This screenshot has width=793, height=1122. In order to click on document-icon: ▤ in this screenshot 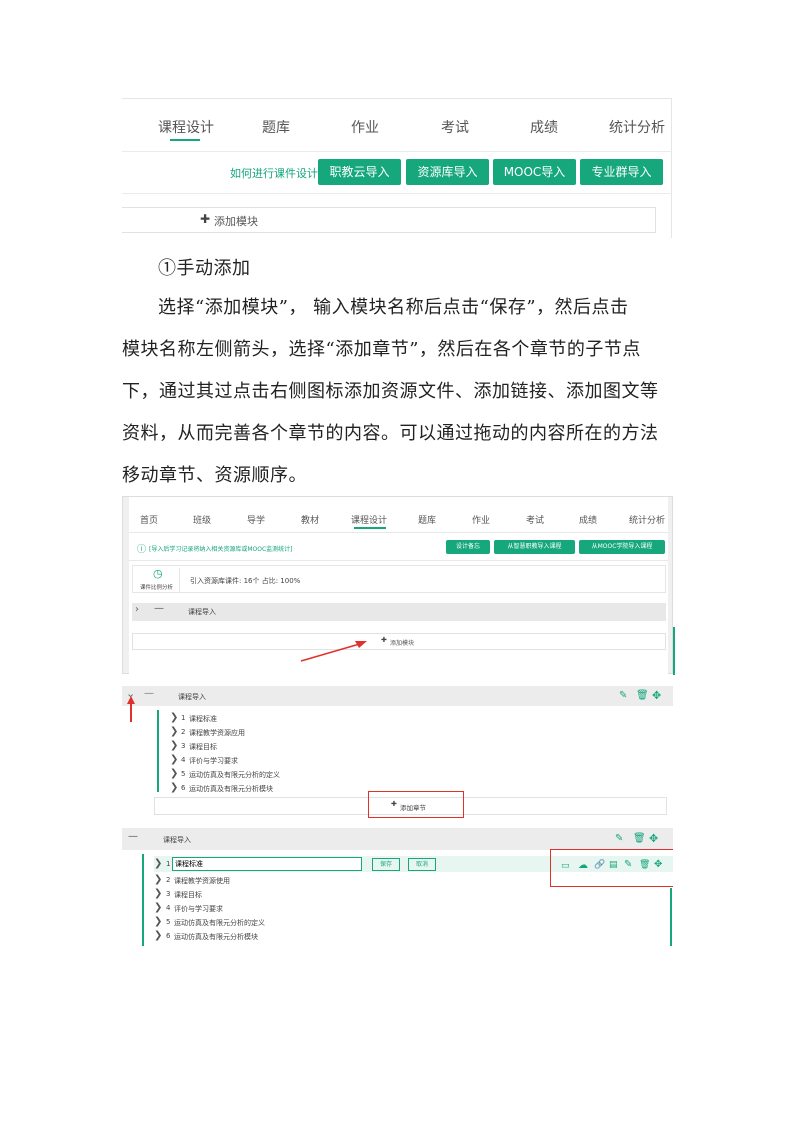, I will do `click(613, 865)`.